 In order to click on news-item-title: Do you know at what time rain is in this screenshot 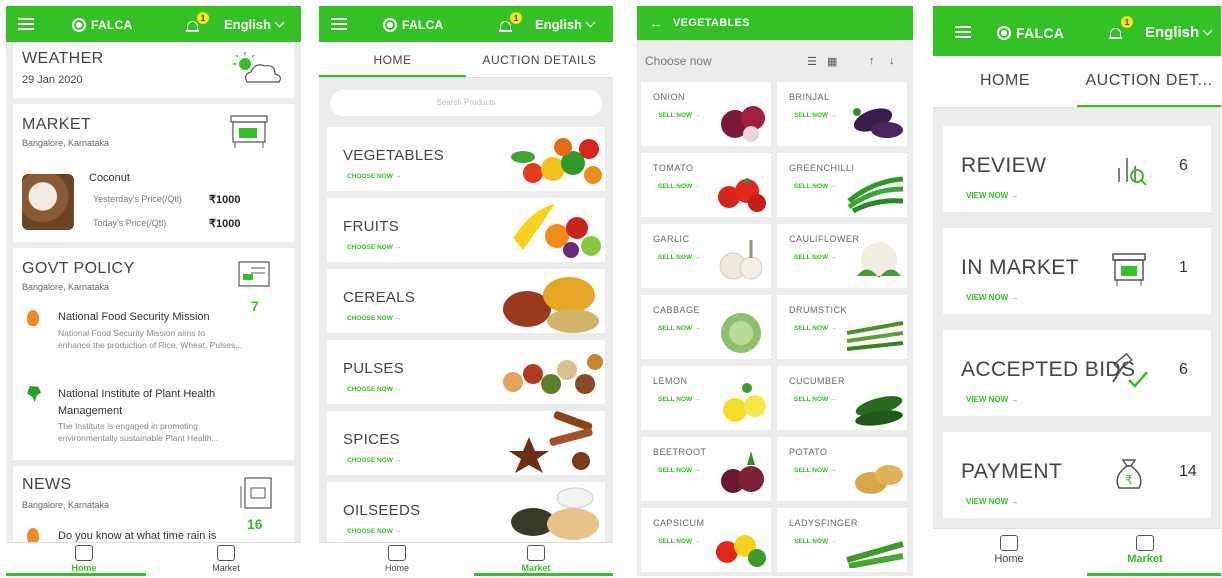, I will do `click(137, 536)`.